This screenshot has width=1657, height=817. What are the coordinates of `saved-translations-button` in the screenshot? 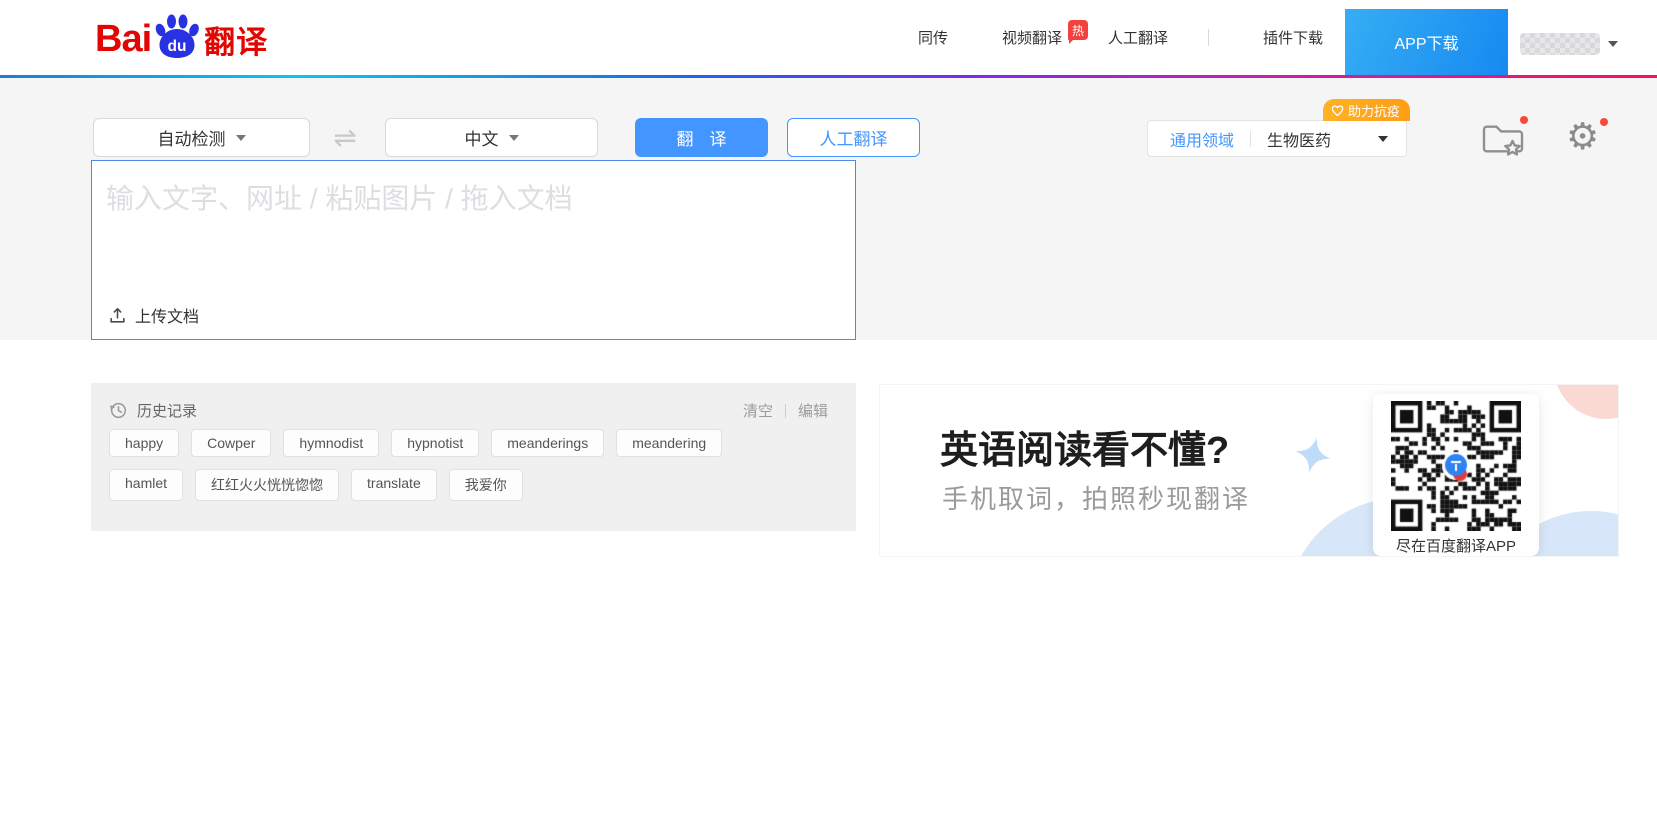 It's located at (1504, 139).